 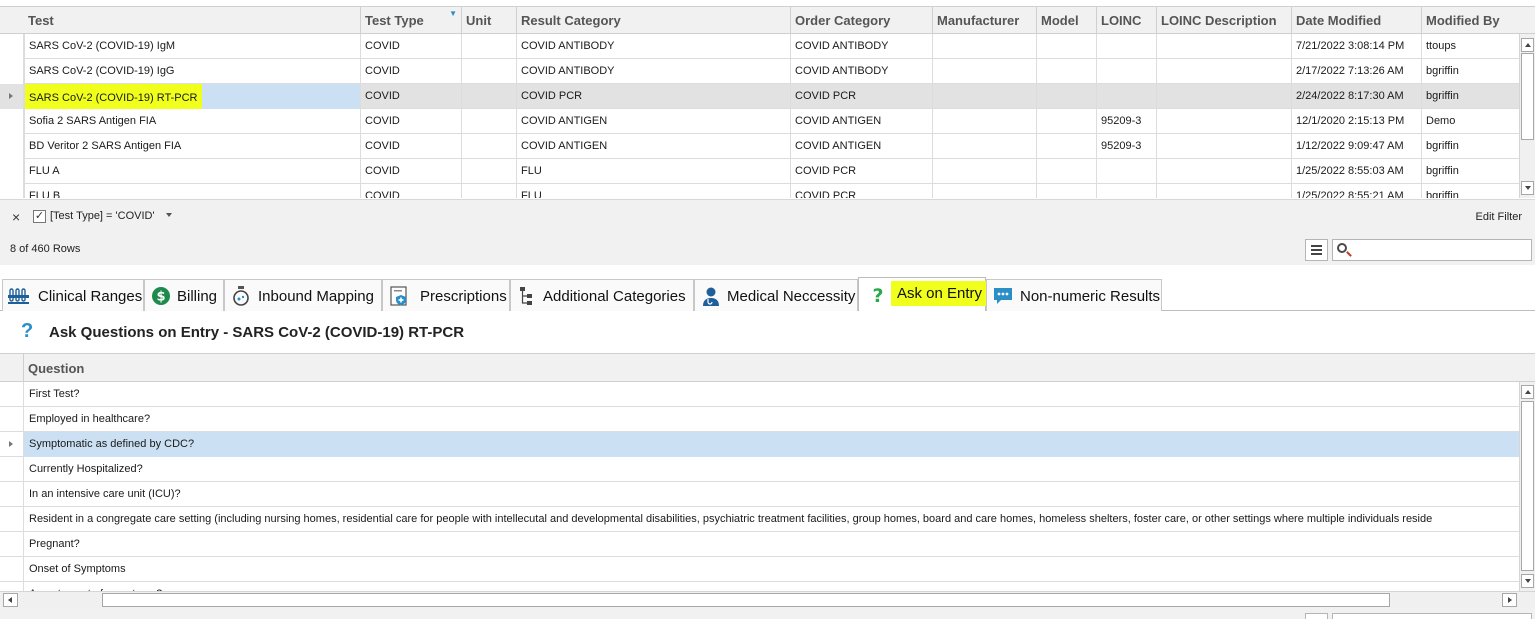 What do you see at coordinates (1356, 20) in the screenshot?
I see `column-header-date-modified: Date Modified` at bounding box center [1356, 20].